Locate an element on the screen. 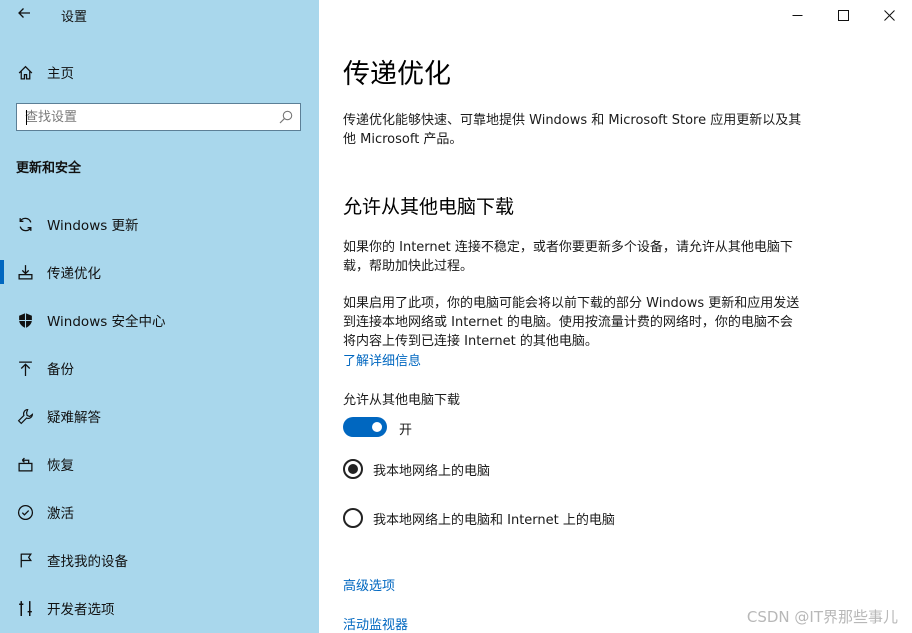 This screenshot has width=912, height=633. sidebar-item-label: 查找我的设备 is located at coordinates (87, 562).